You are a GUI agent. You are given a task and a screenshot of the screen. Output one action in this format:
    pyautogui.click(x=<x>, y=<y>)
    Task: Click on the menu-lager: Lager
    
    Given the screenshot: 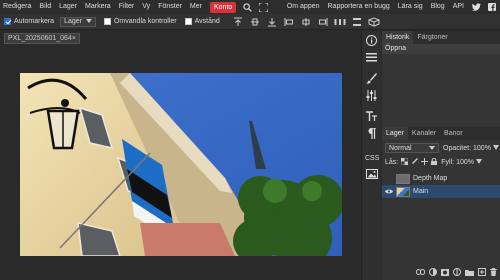 What is the action you would take?
    pyautogui.click(x=69, y=7)
    